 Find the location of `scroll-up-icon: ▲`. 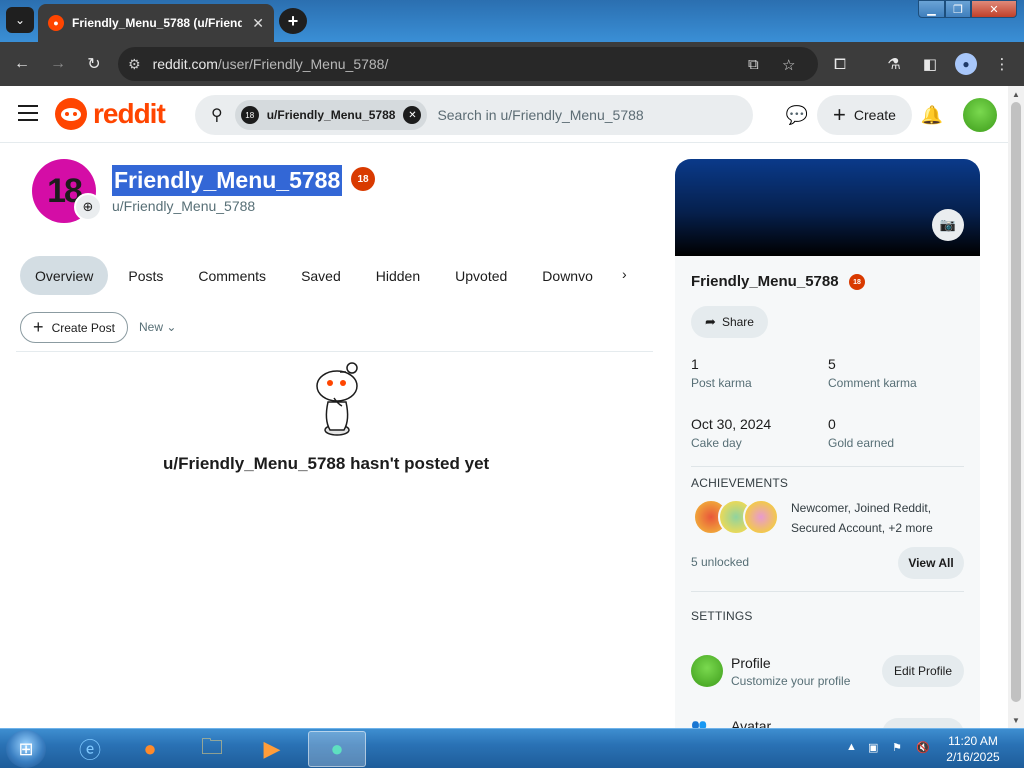

scroll-up-icon: ▲ is located at coordinates (1016, 94).